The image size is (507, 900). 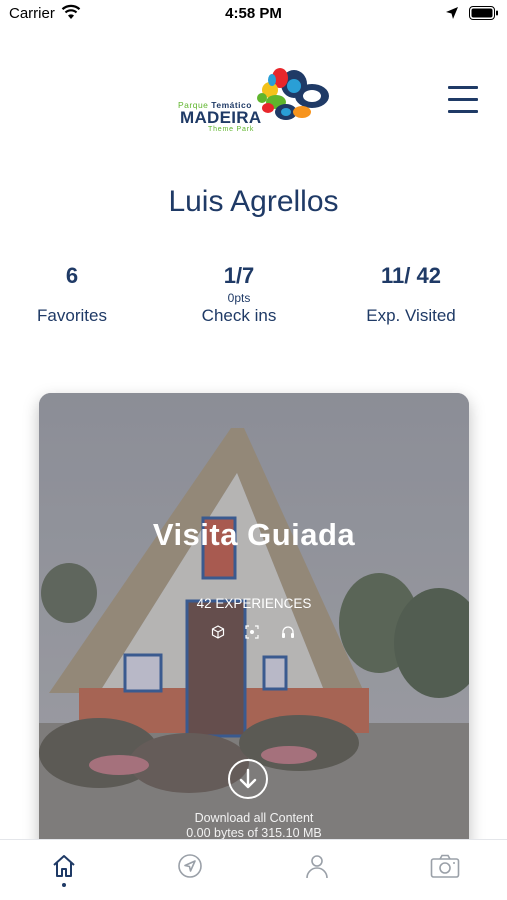 What do you see at coordinates (254, 603) in the screenshot?
I see `experiences-count: 42 EXPERIENCES` at bounding box center [254, 603].